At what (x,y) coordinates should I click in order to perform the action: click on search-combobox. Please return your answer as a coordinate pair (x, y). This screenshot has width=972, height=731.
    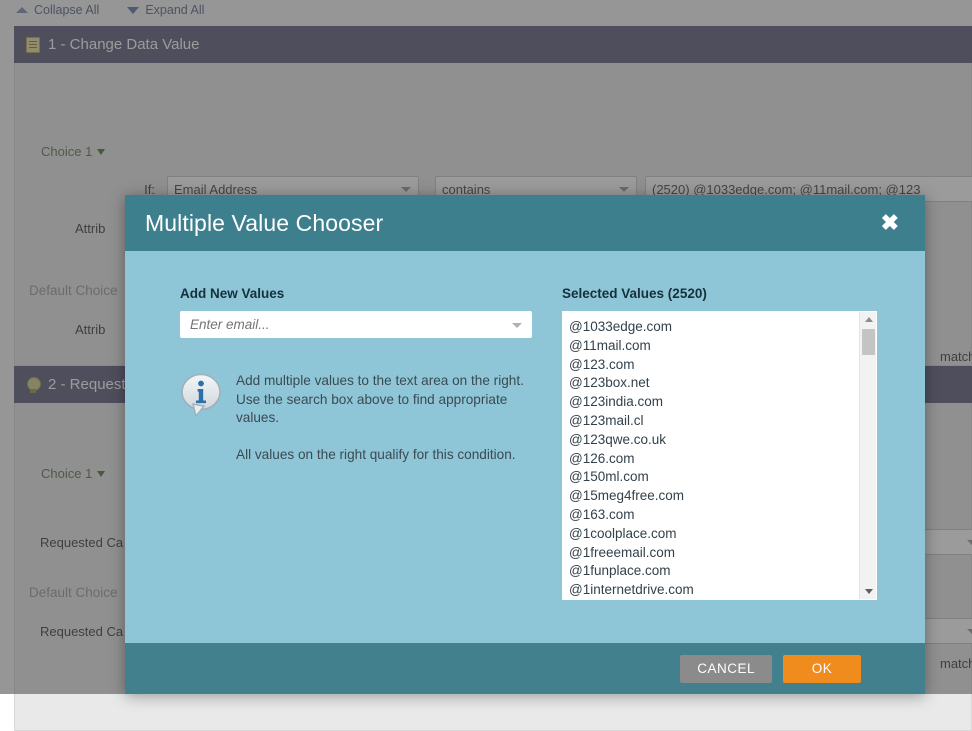
    Looking at the image, I should click on (356, 324).